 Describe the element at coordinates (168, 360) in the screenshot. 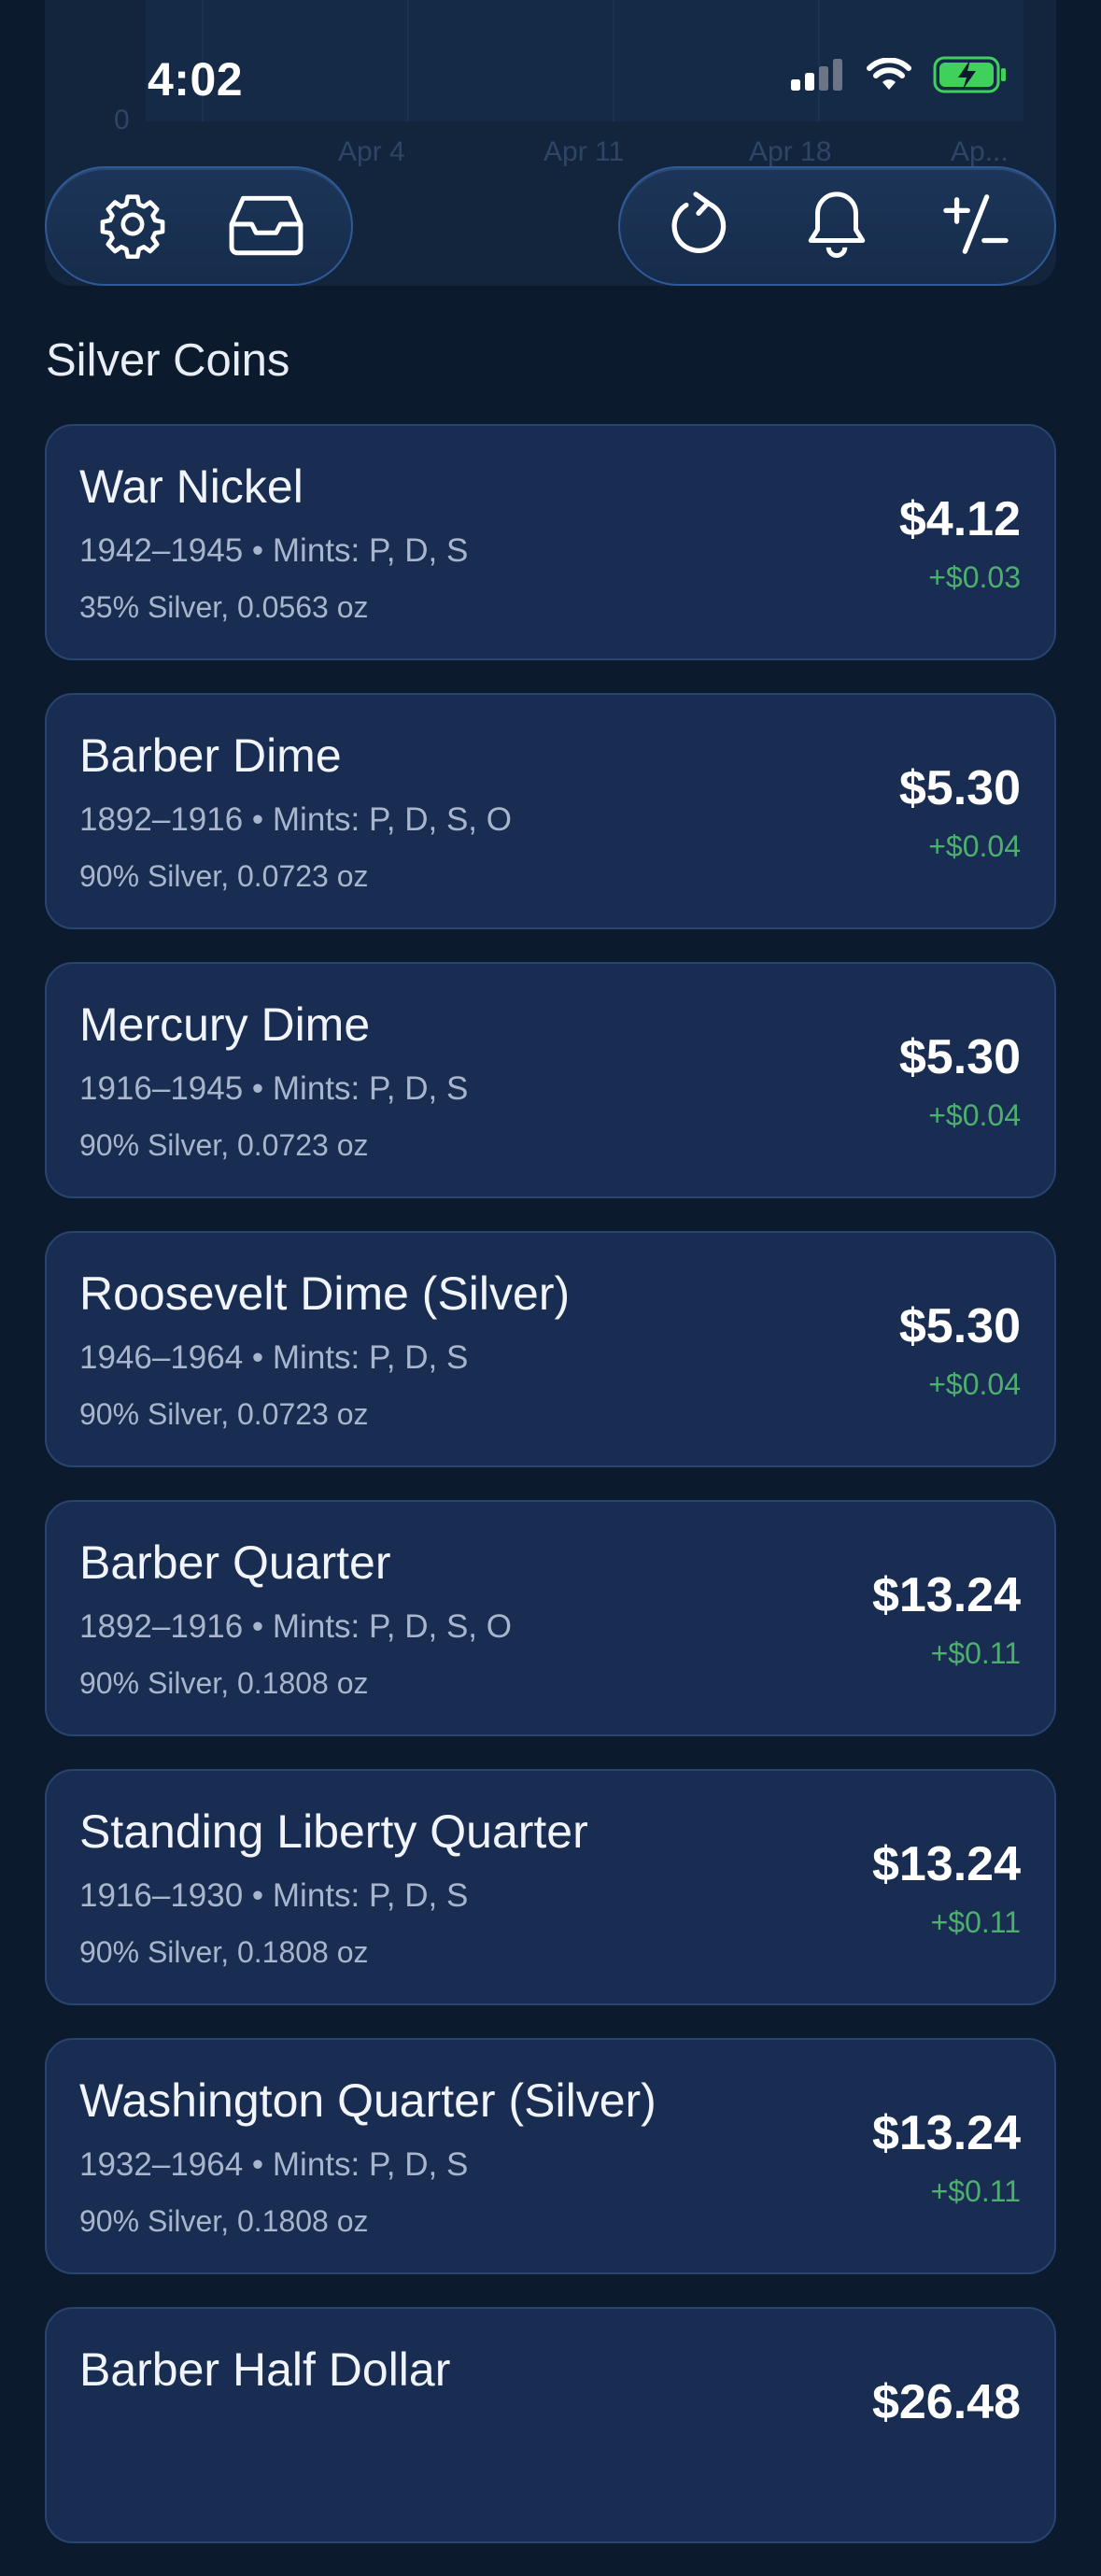

I see `section-title: Silver Coins` at that location.